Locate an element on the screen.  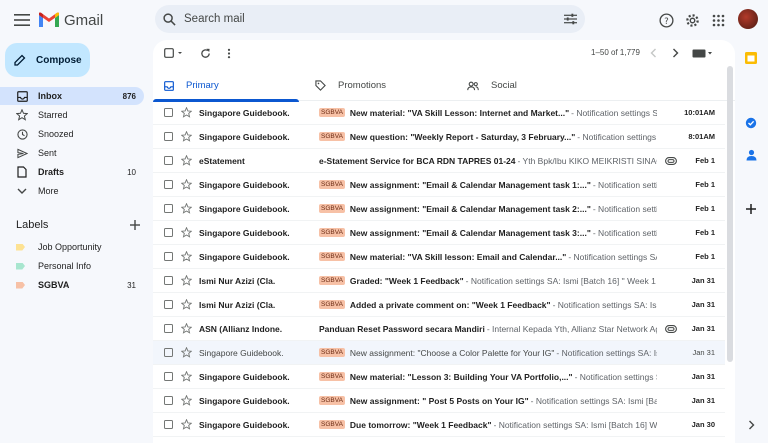
nav-item-sent: Sent is located at coordinates (72, 153).